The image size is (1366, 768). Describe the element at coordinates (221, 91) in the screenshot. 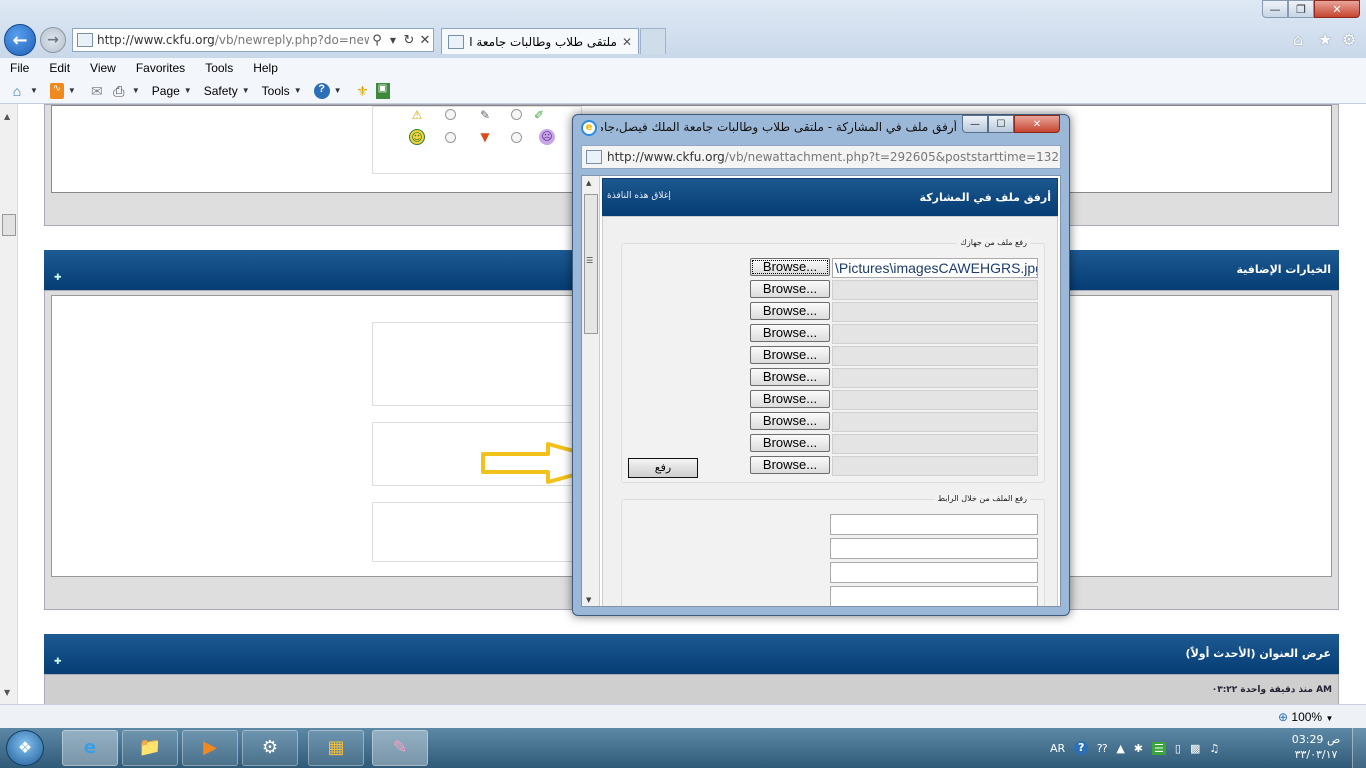

I see `safety-menu: Safety` at that location.